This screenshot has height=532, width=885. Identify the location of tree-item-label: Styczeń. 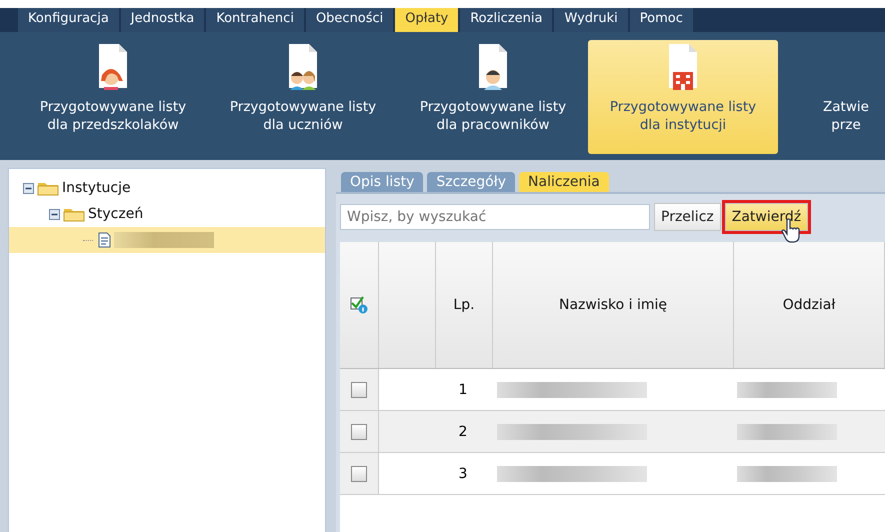
(116, 214).